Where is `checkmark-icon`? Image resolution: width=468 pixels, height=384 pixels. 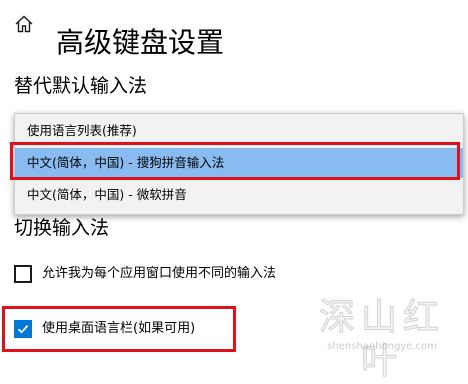
checkmark-icon is located at coordinates (23, 329).